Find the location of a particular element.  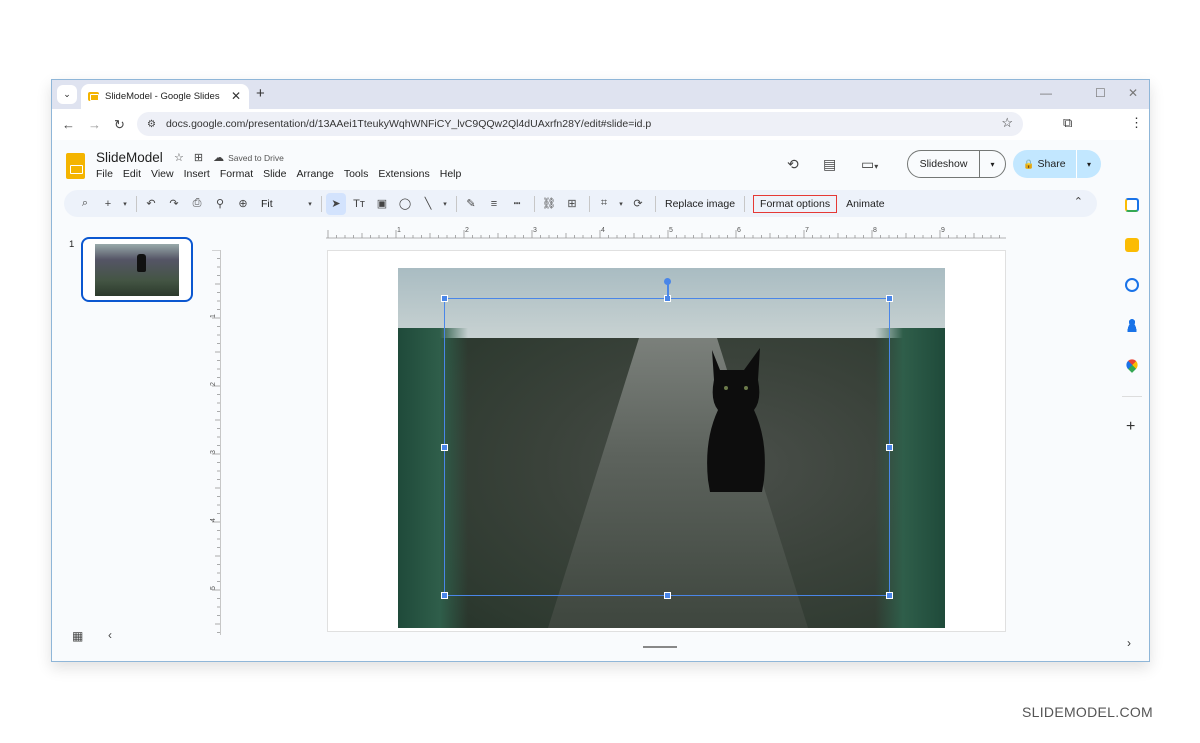

minimize-icon: — is located at coordinates (1046, 93).